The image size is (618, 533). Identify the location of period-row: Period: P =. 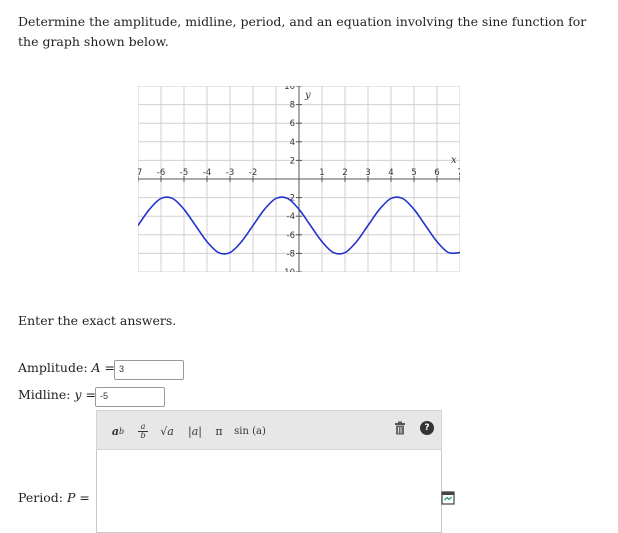
(54, 497).